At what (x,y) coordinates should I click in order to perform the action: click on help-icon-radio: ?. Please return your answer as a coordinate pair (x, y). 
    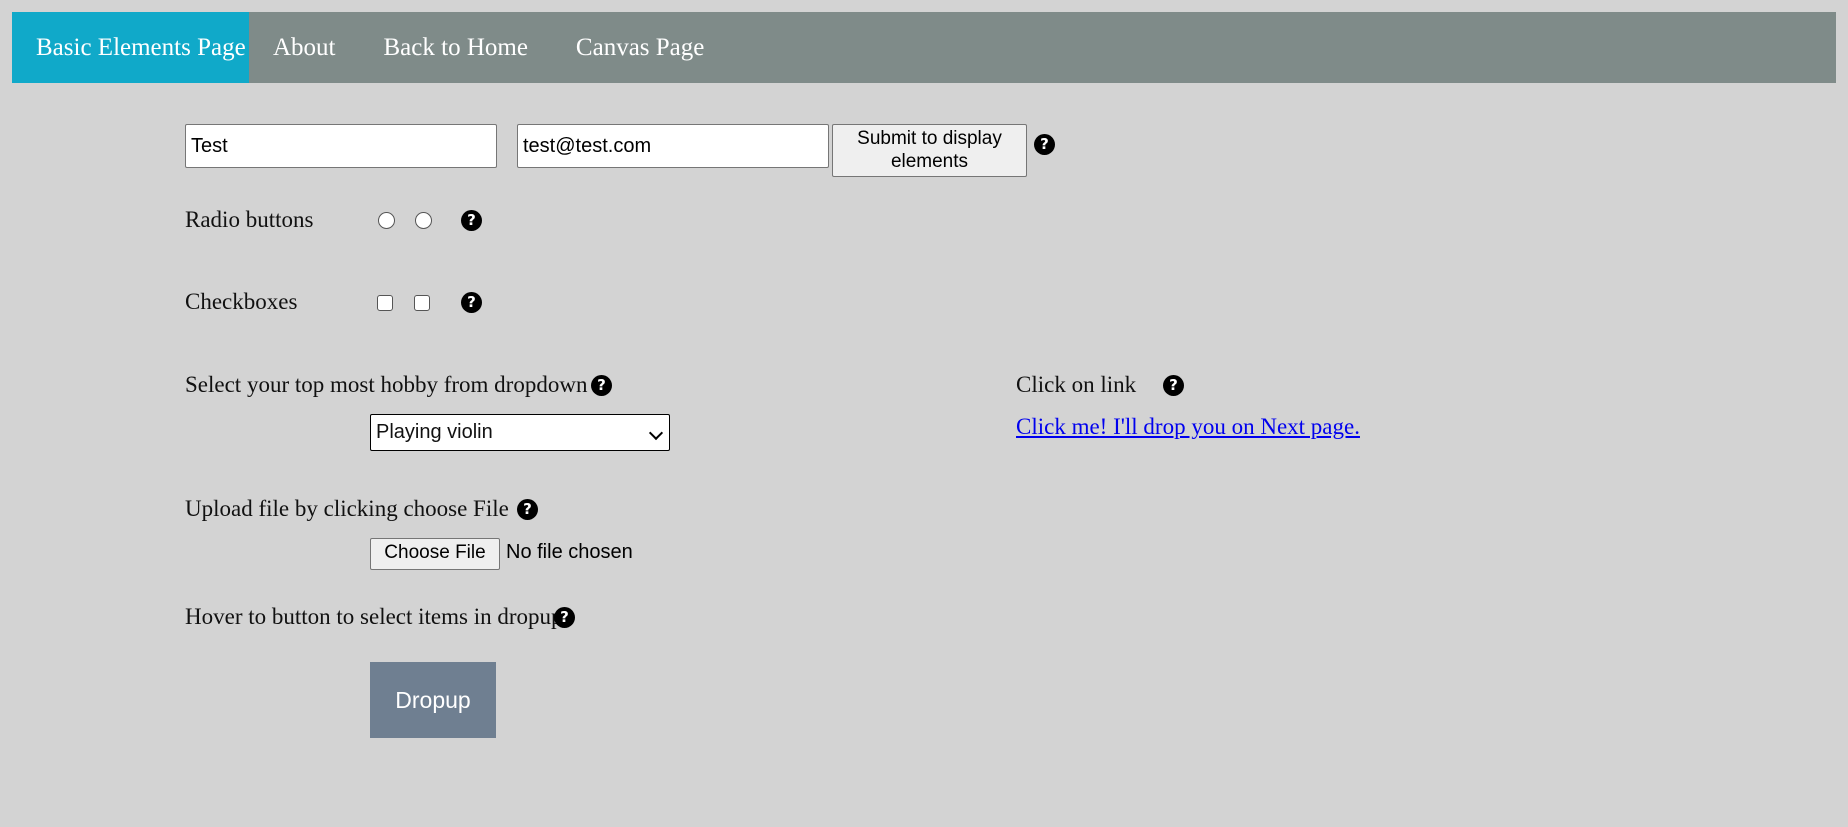
    Looking at the image, I should click on (471, 220).